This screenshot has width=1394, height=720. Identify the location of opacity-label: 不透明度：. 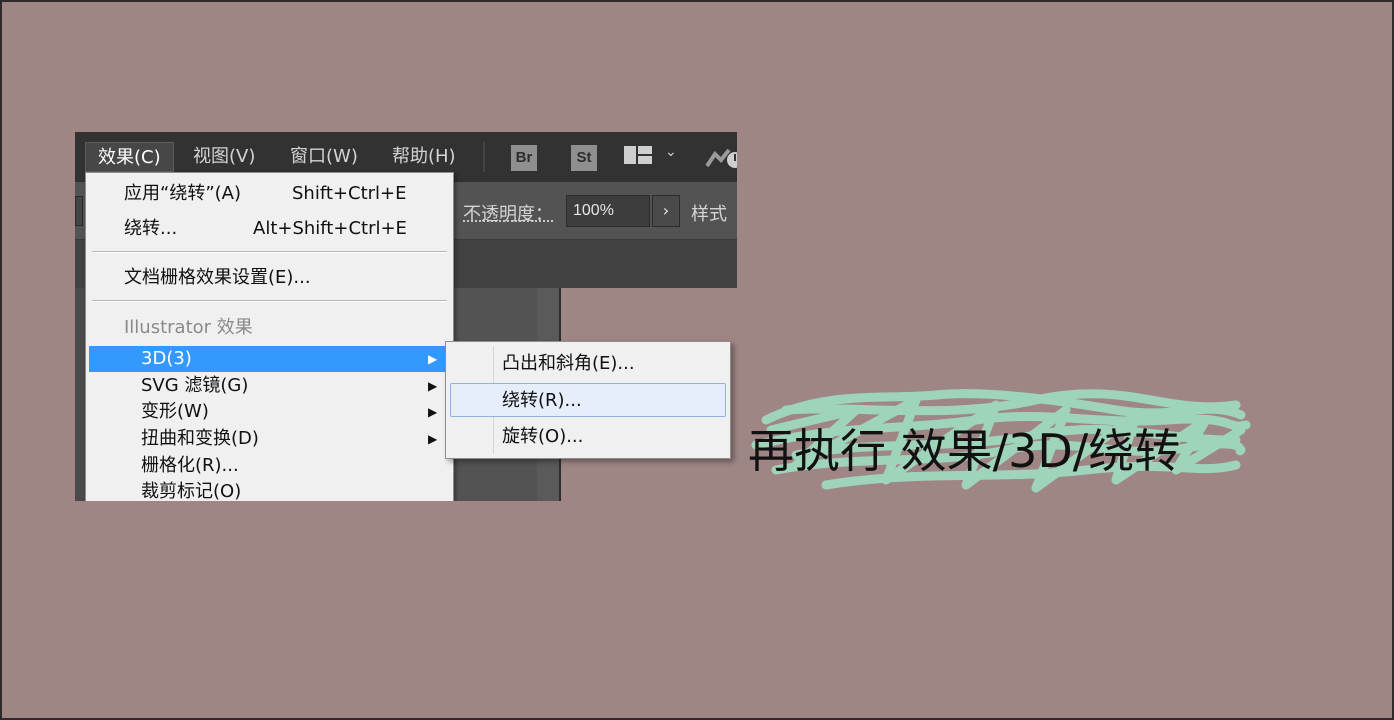
(508, 213).